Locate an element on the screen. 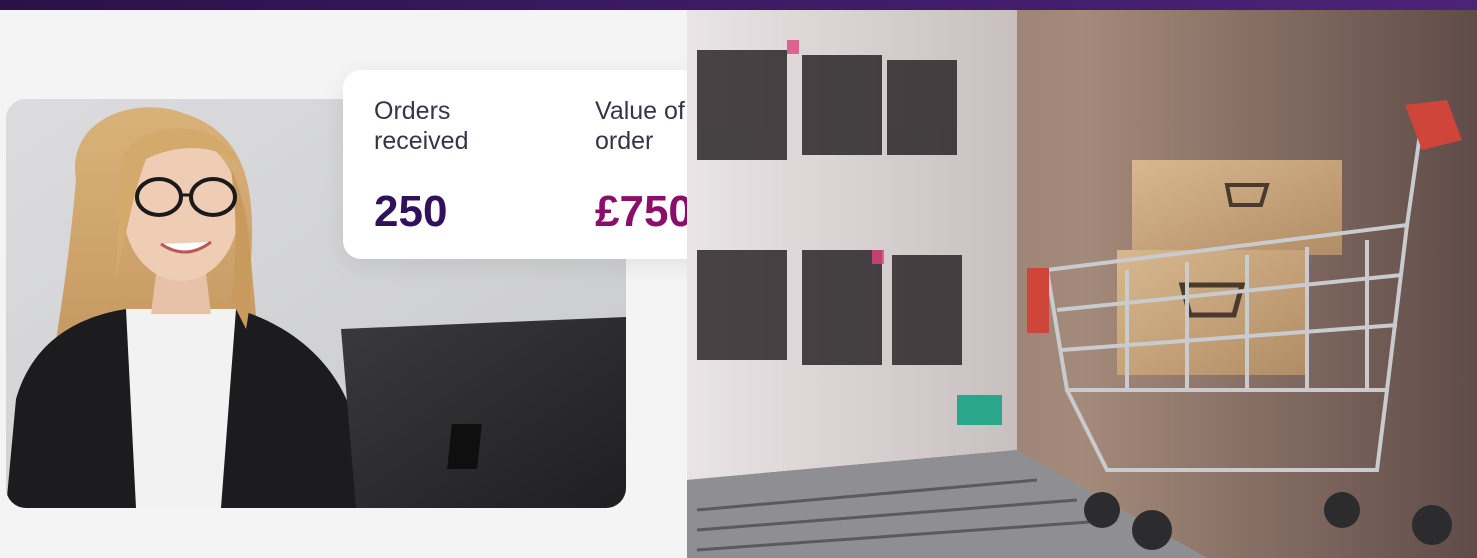  orders-received-value: 250 is located at coordinates (411, 211).